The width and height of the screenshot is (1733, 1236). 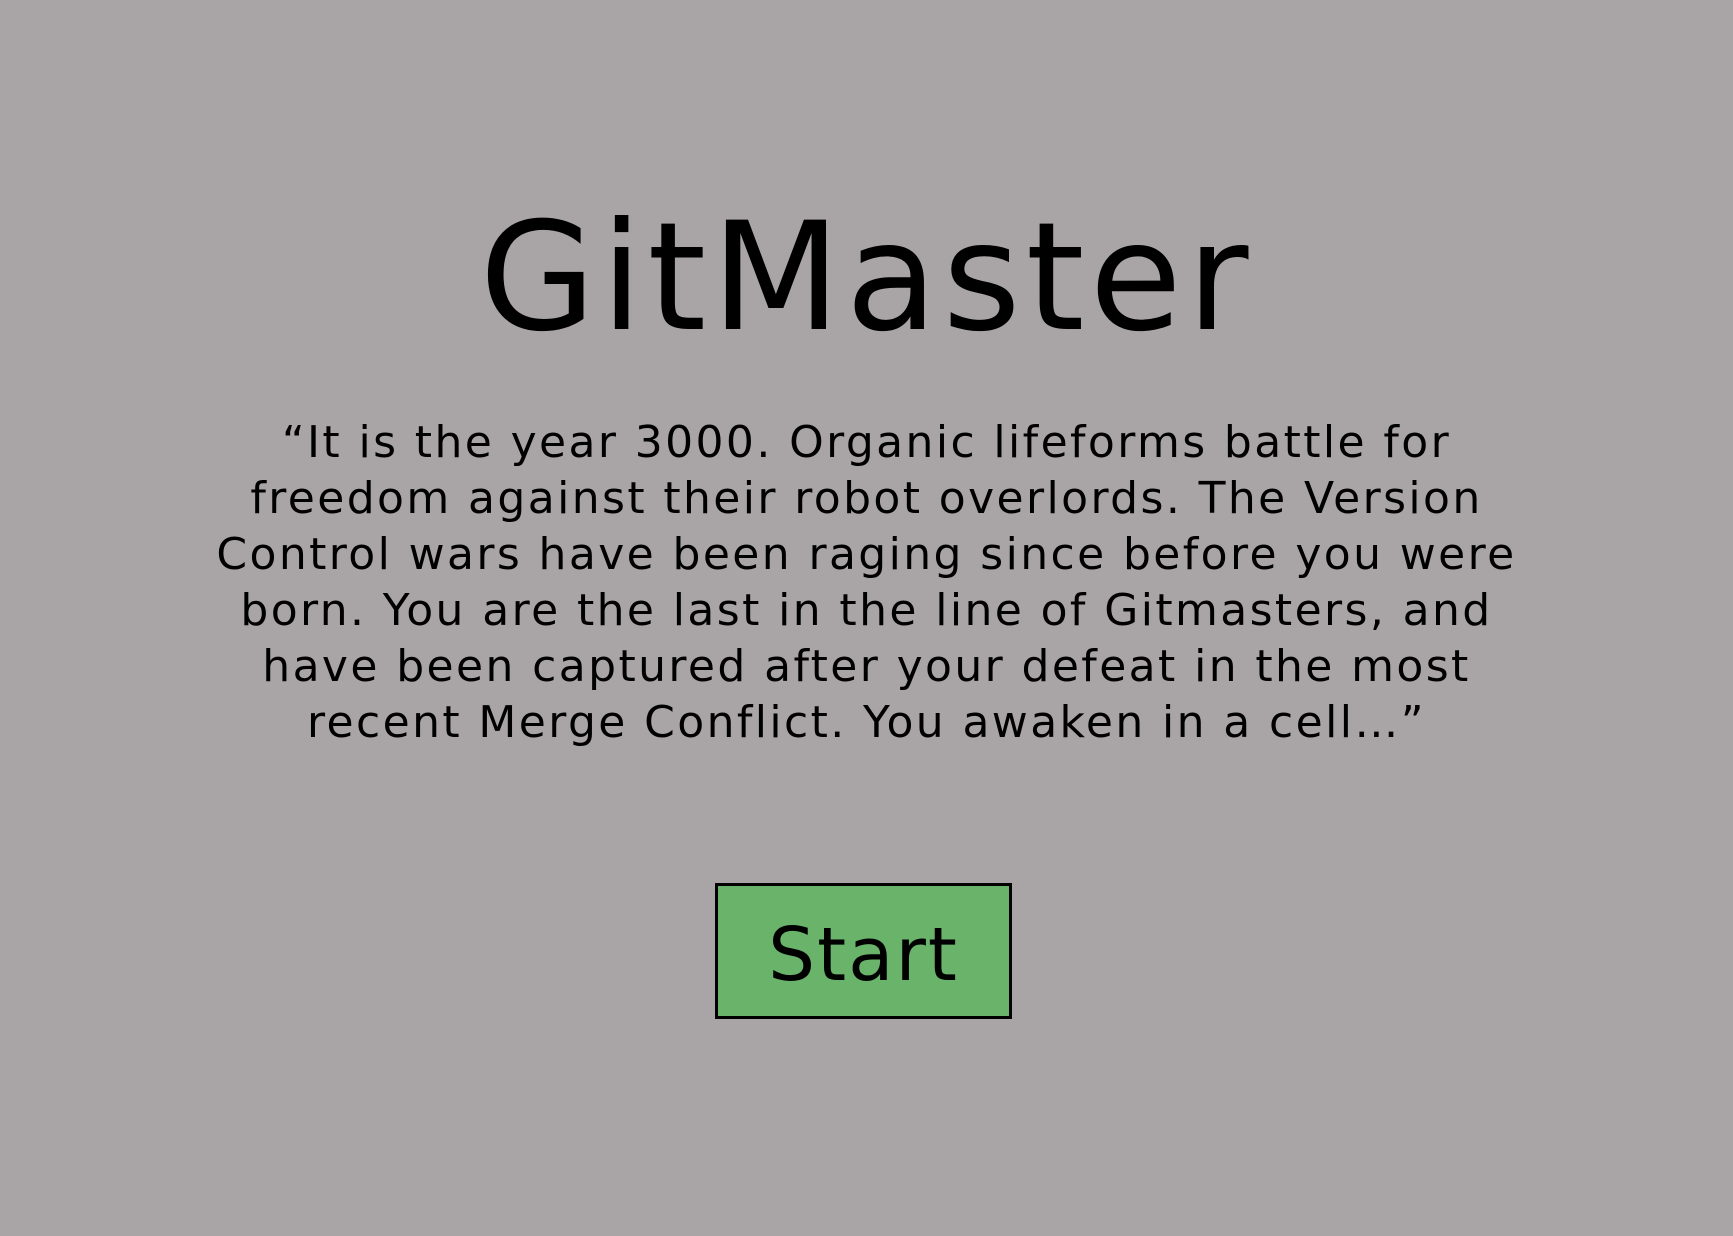 What do you see at coordinates (866, 278) in the screenshot?
I see `game-title: GitMaster` at bounding box center [866, 278].